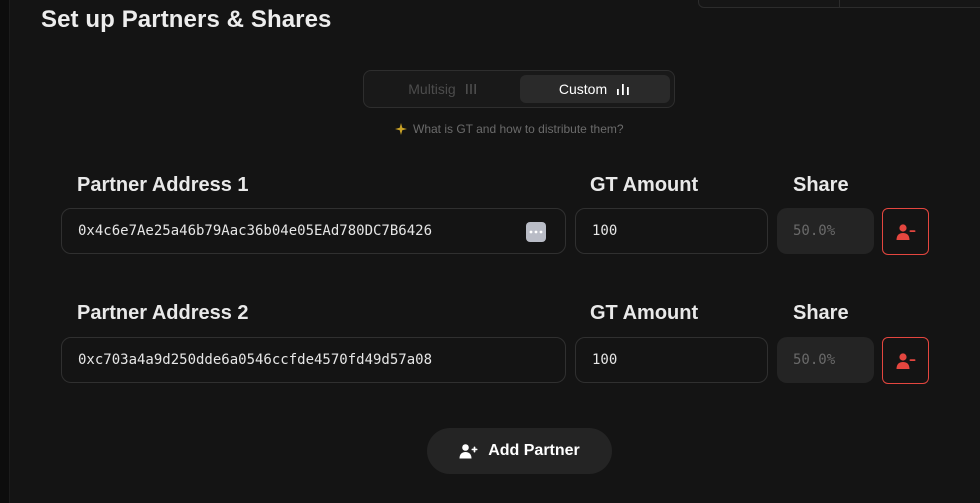  What do you see at coordinates (536, 232) in the screenshot?
I see `more-options-icon` at bounding box center [536, 232].